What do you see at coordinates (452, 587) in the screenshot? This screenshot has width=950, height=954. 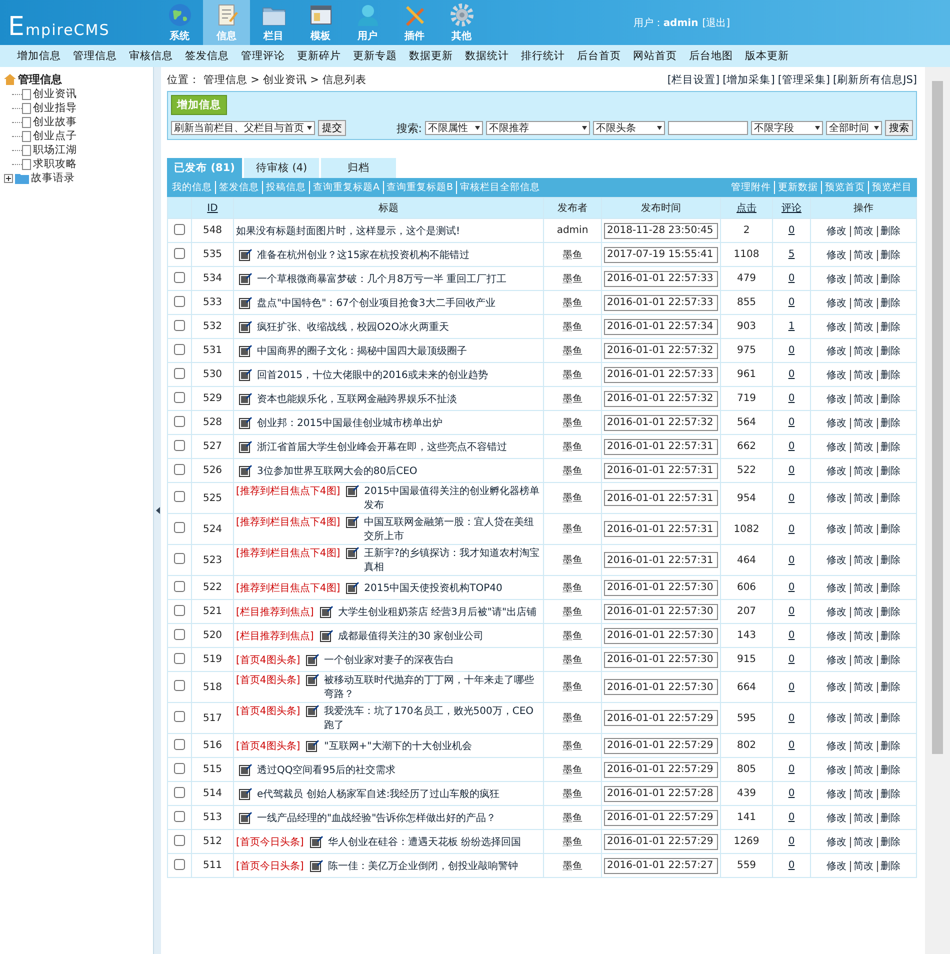 I see `title-link: 2015中国天使投资机构TOP40` at bounding box center [452, 587].